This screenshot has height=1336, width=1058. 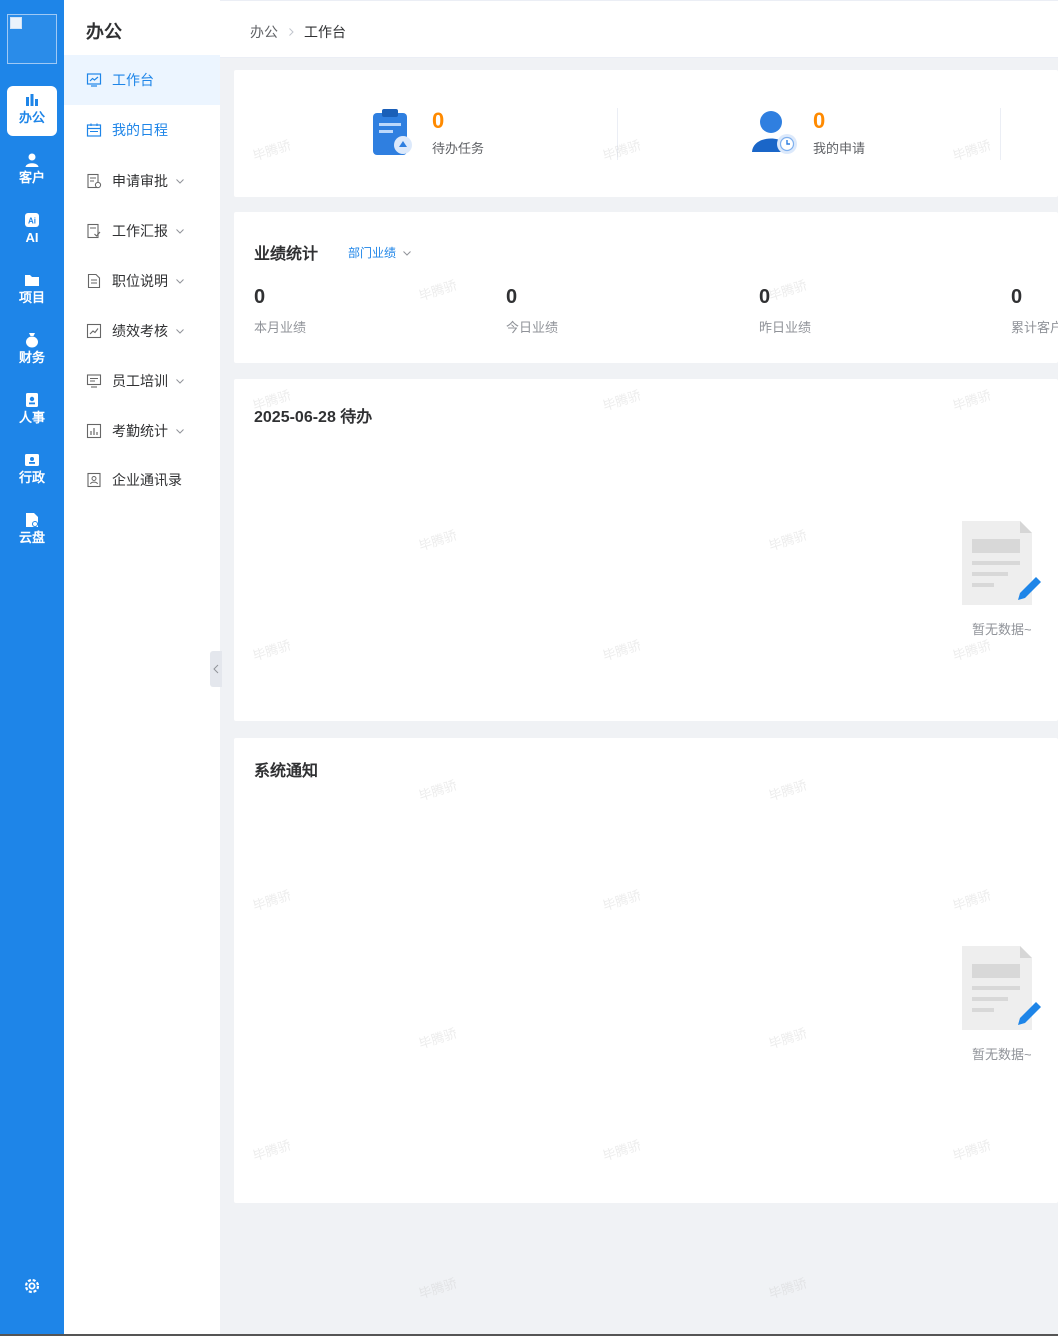 What do you see at coordinates (1034, 311) in the screenshot?
I see `stat-total-customers: 0 累计客户` at bounding box center [1034, 311].